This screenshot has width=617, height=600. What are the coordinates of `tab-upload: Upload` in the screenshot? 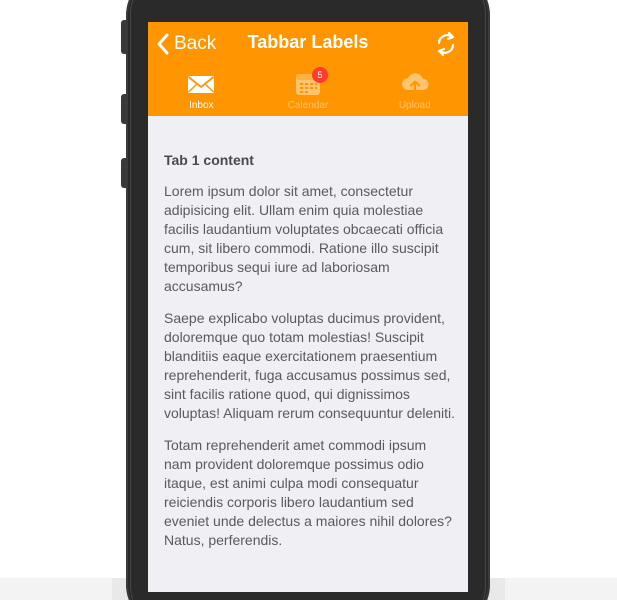 It's located at (414, 91).